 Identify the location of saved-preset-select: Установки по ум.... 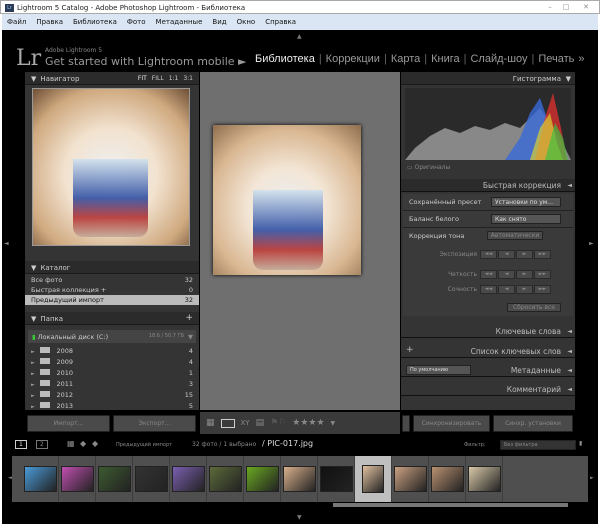
(526, 202).